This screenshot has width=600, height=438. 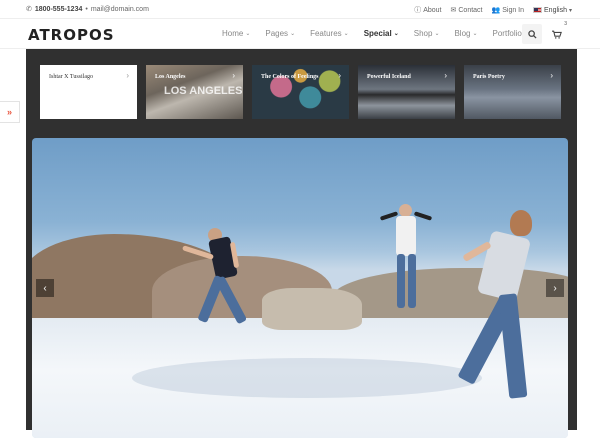 I want to click on slide-thumb: LOS ANGELES Los Angeles ›, so click(x=194, y=92).